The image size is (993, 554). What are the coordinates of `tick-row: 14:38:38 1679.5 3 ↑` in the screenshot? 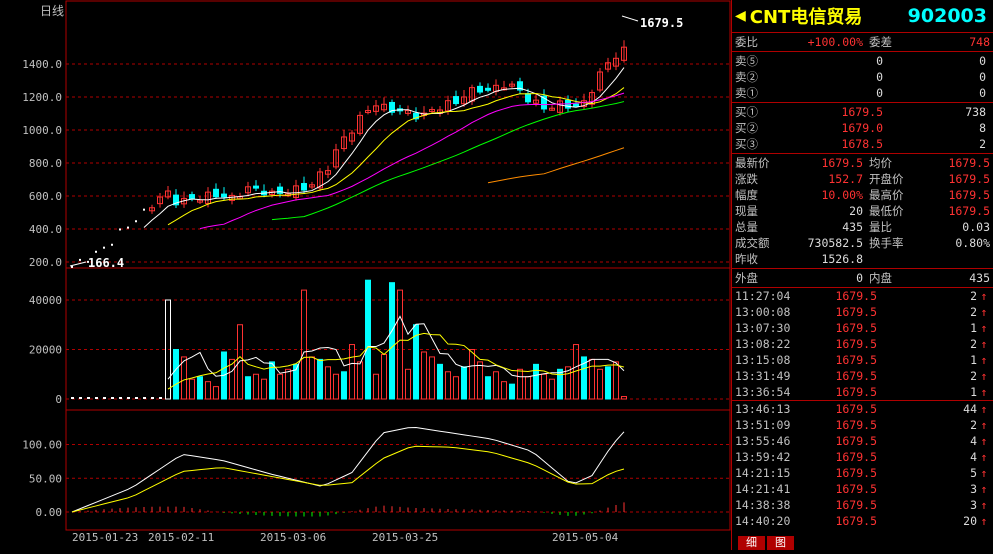 It's located at (862, 505).